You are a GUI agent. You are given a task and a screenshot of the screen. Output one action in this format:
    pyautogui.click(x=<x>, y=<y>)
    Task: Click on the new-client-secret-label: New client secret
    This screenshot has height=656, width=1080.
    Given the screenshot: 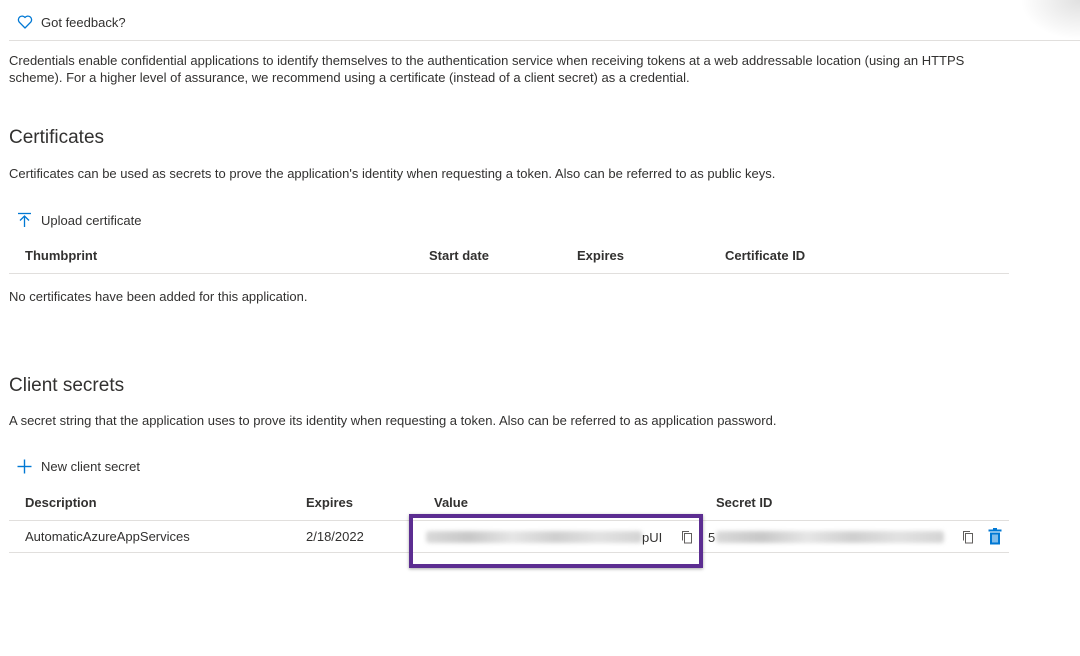 What is the action you would take?
    pyautogui.click(x=90, y=466)
    